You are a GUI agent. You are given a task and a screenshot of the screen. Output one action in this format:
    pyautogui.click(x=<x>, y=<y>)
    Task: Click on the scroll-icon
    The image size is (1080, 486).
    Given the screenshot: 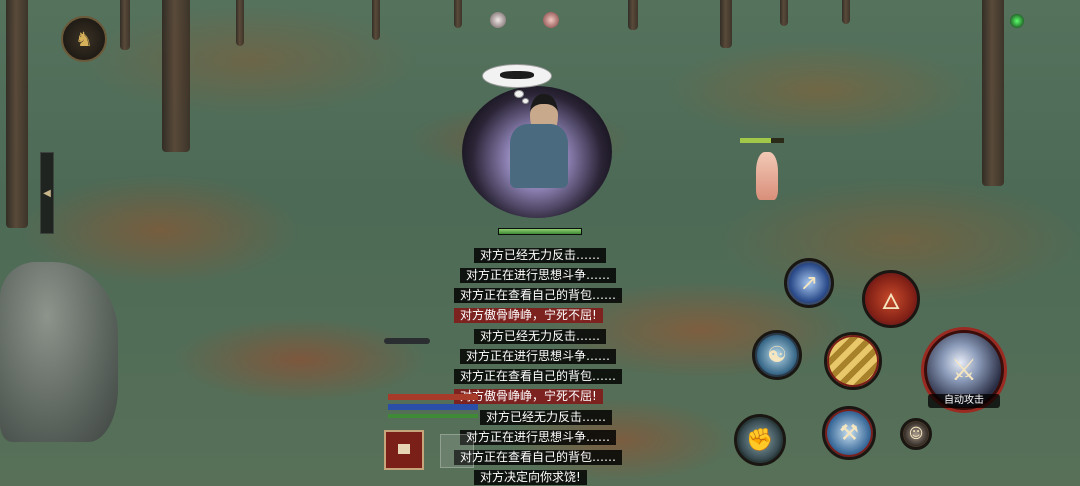 What is the action you would take?
    pyautogui.click(x=404, y=449)
    